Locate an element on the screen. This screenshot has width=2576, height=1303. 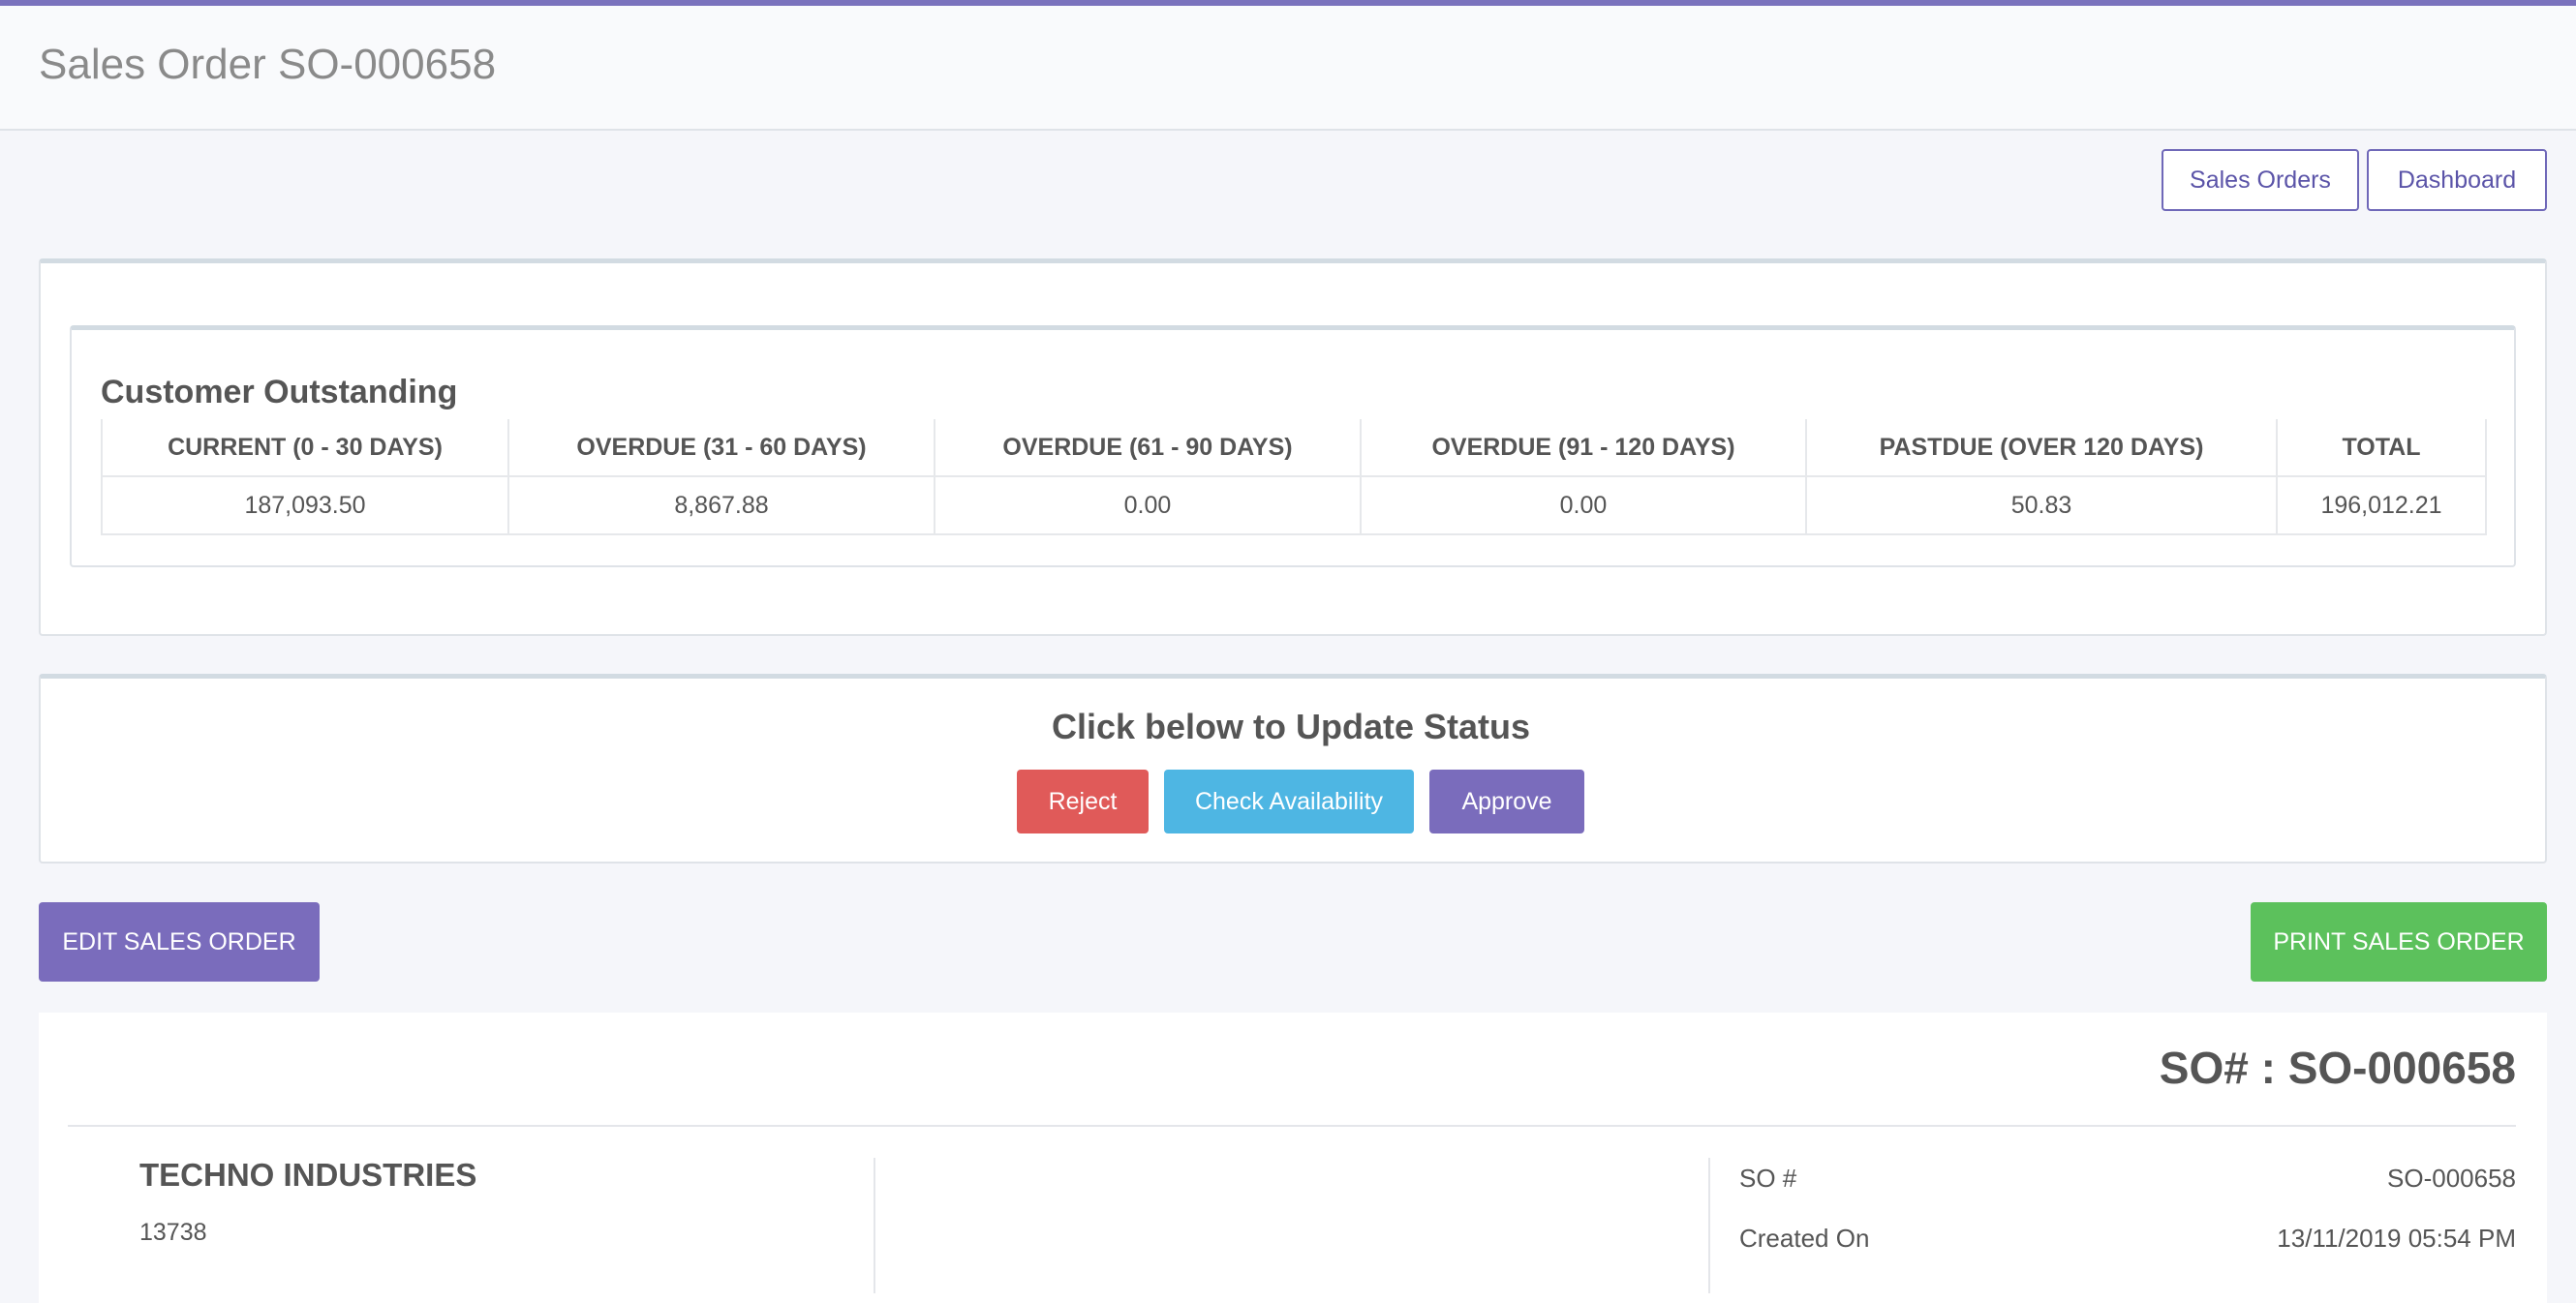
approve-button: Approve is located at coordinates (1506, 801).